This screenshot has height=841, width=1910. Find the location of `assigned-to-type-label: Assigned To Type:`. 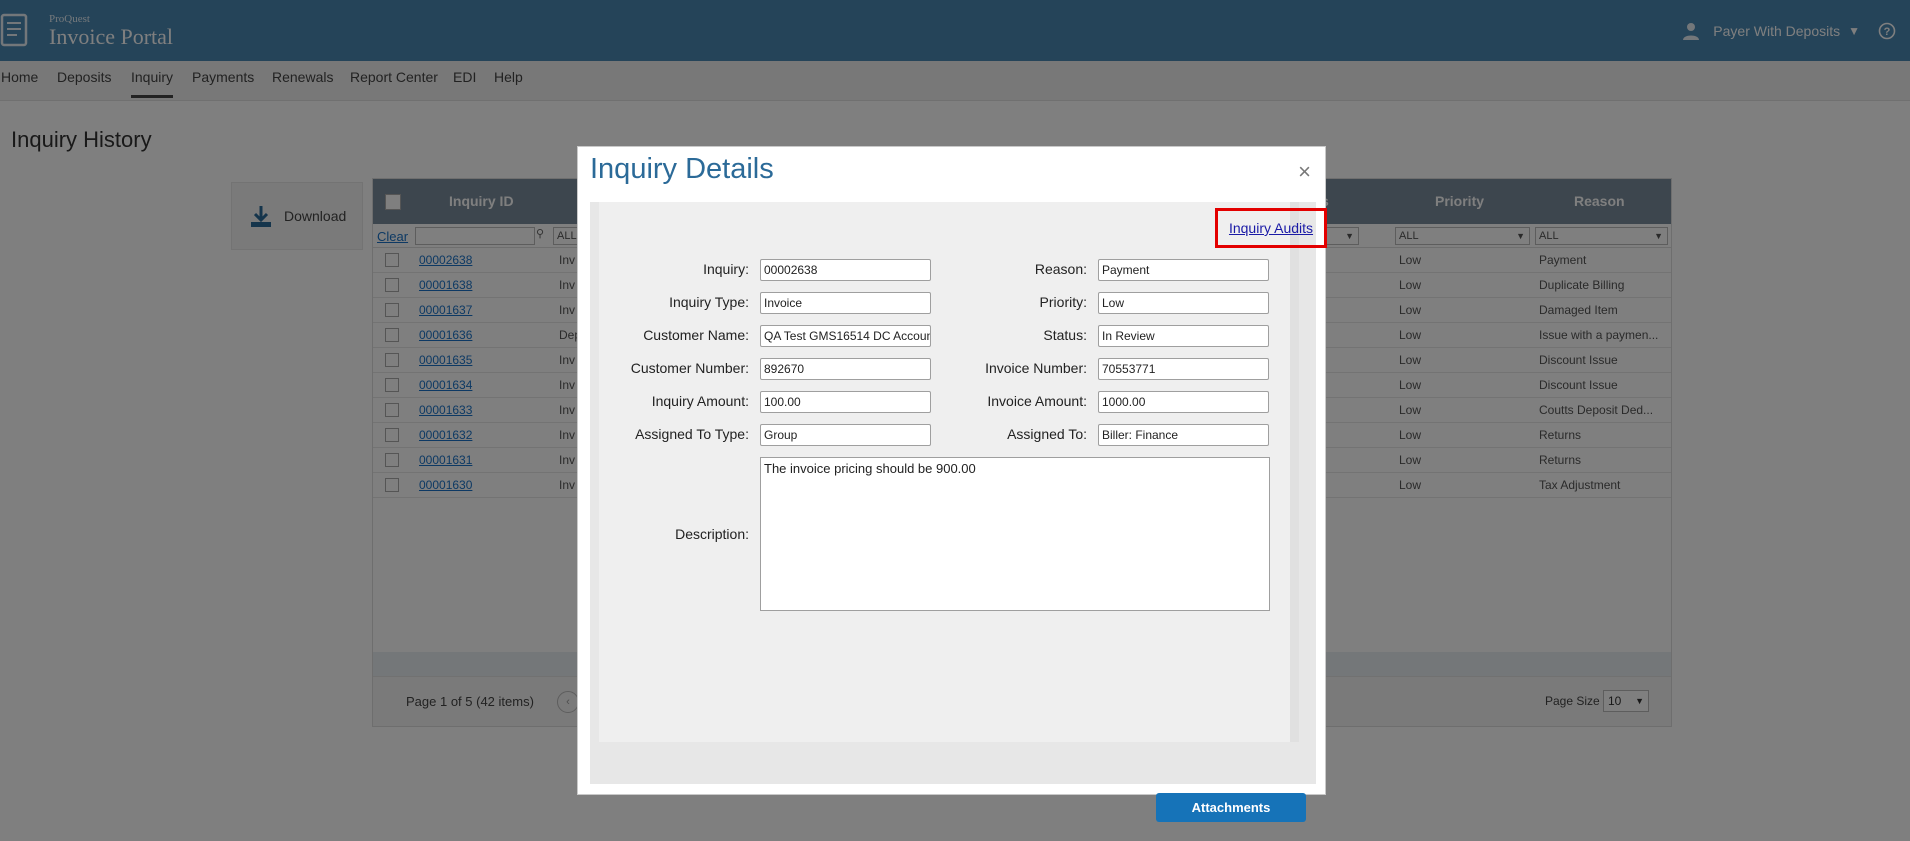

assigned-to-type-label: Assigned To Type: is located at coordinates (692, 434).